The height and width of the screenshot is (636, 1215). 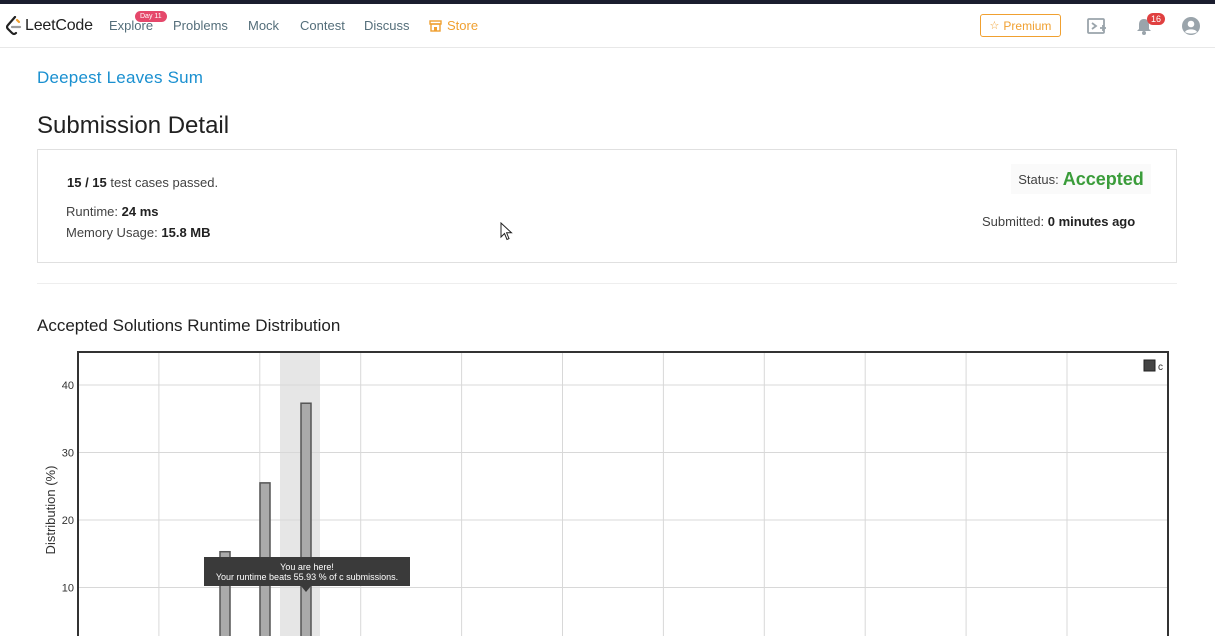 I want to click on y-tick-label: 30, so click(x=68, y=454).